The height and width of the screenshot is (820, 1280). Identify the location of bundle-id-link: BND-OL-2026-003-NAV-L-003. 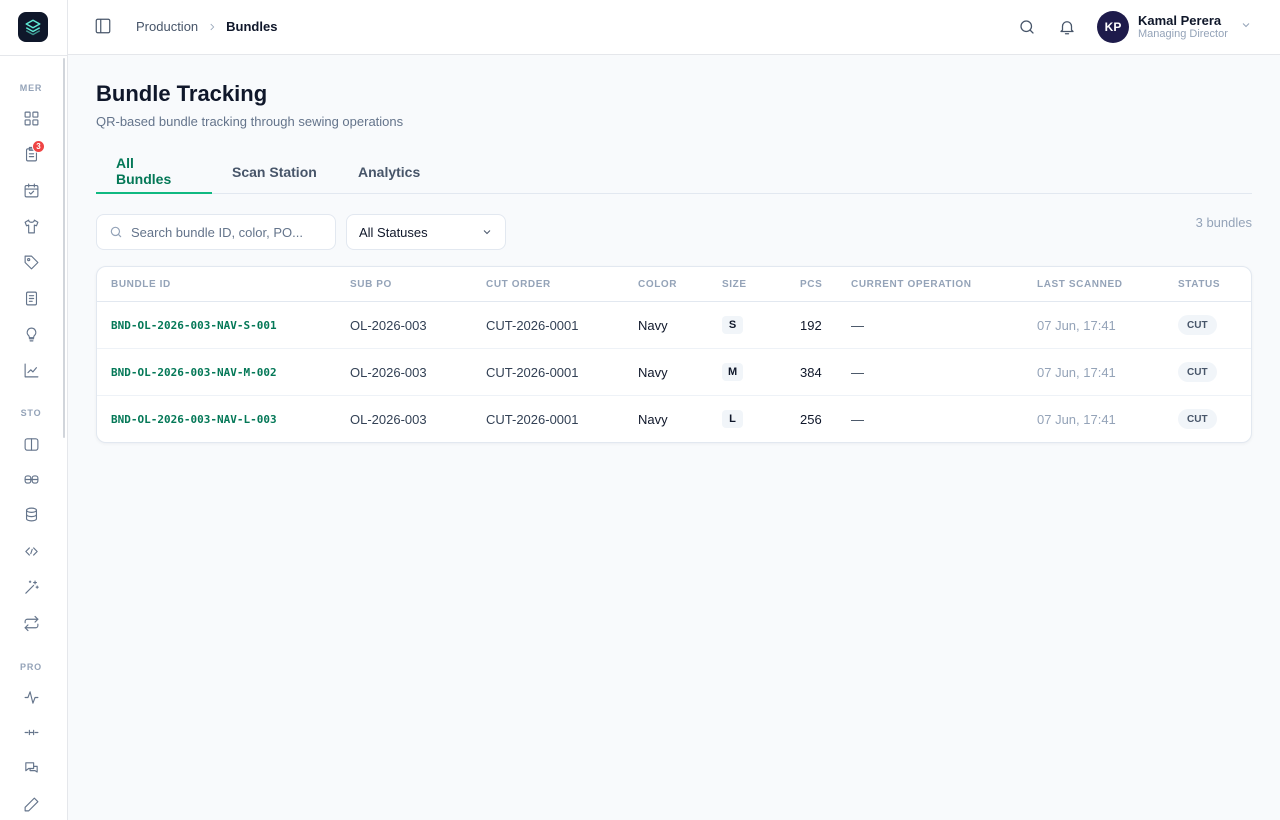
(194, 419).